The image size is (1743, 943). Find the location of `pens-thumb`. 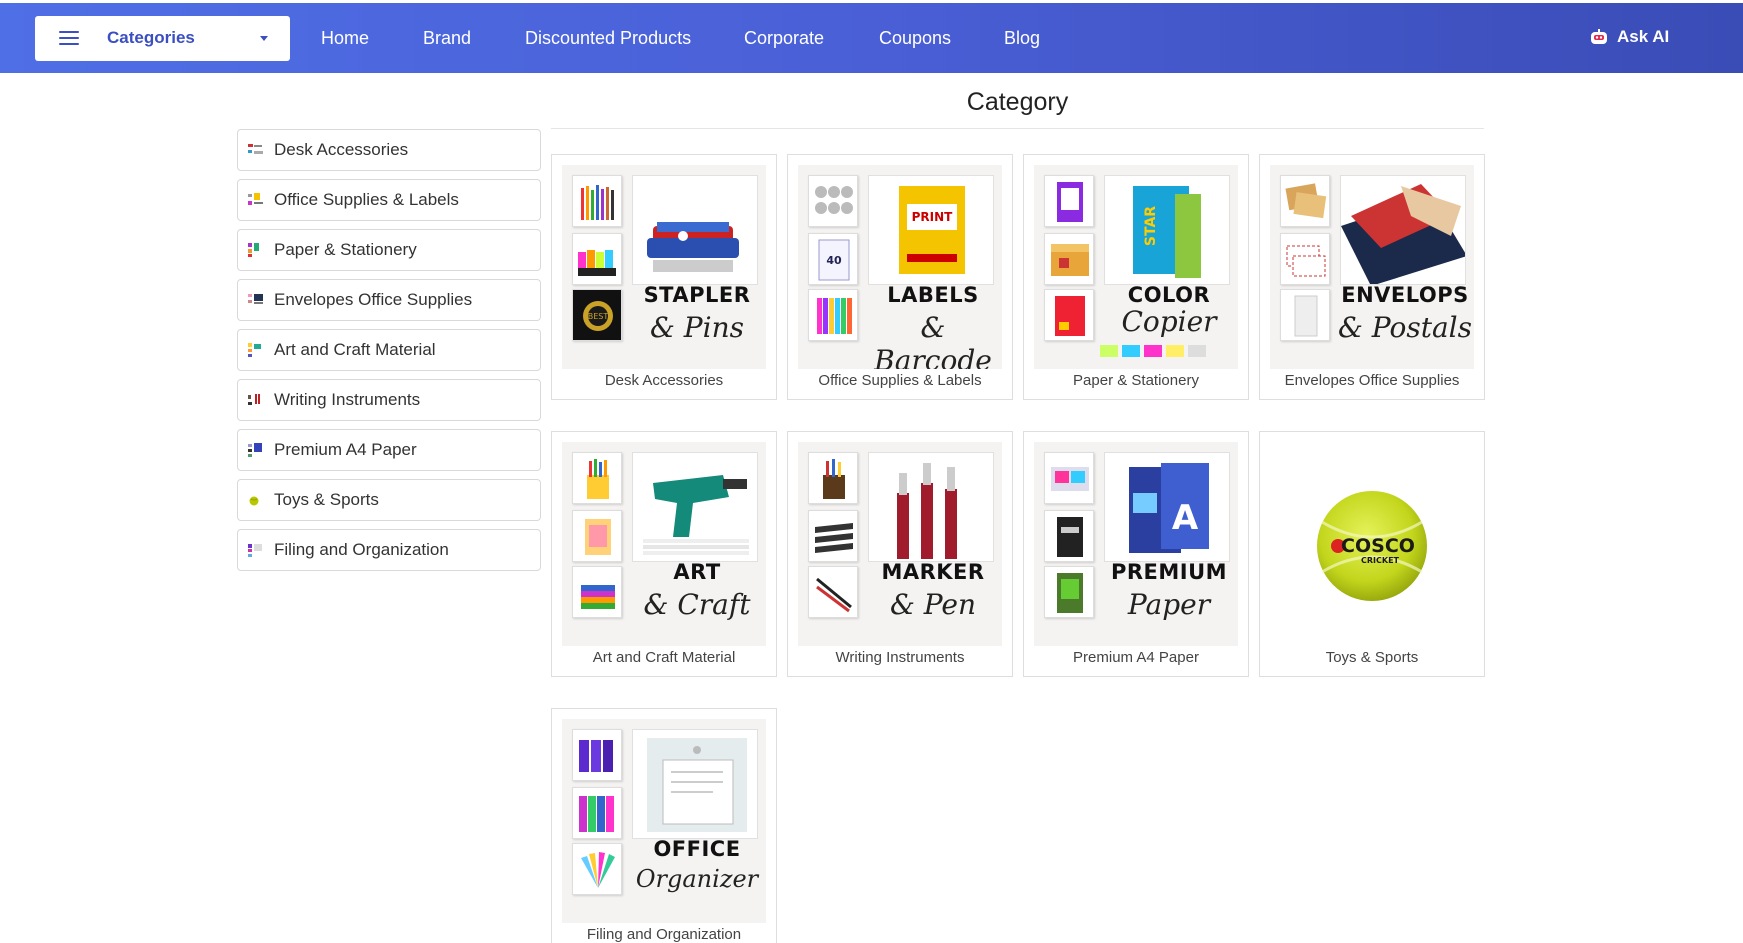

pens-thumb is located at coordinates (833, 592).